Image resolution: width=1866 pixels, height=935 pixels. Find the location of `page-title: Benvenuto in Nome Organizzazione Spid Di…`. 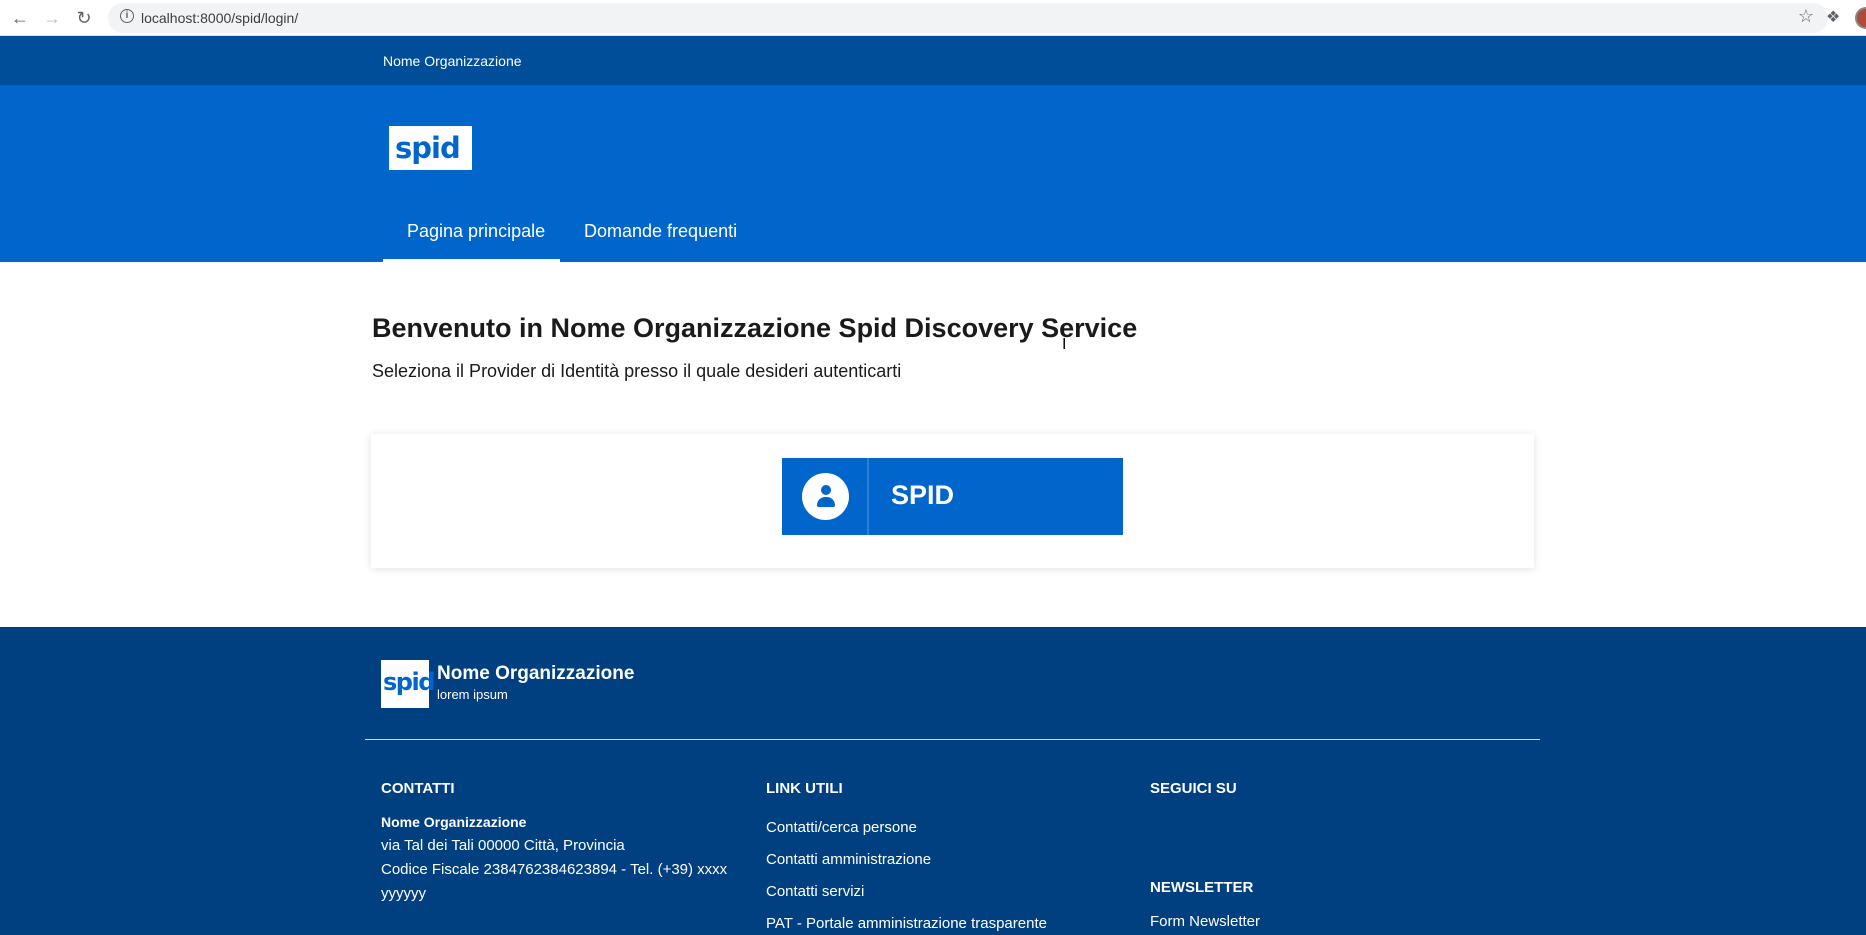

page-title: Benvenuto in Nome Organizzazione Spid Di… is located at coordinates (755, 328).